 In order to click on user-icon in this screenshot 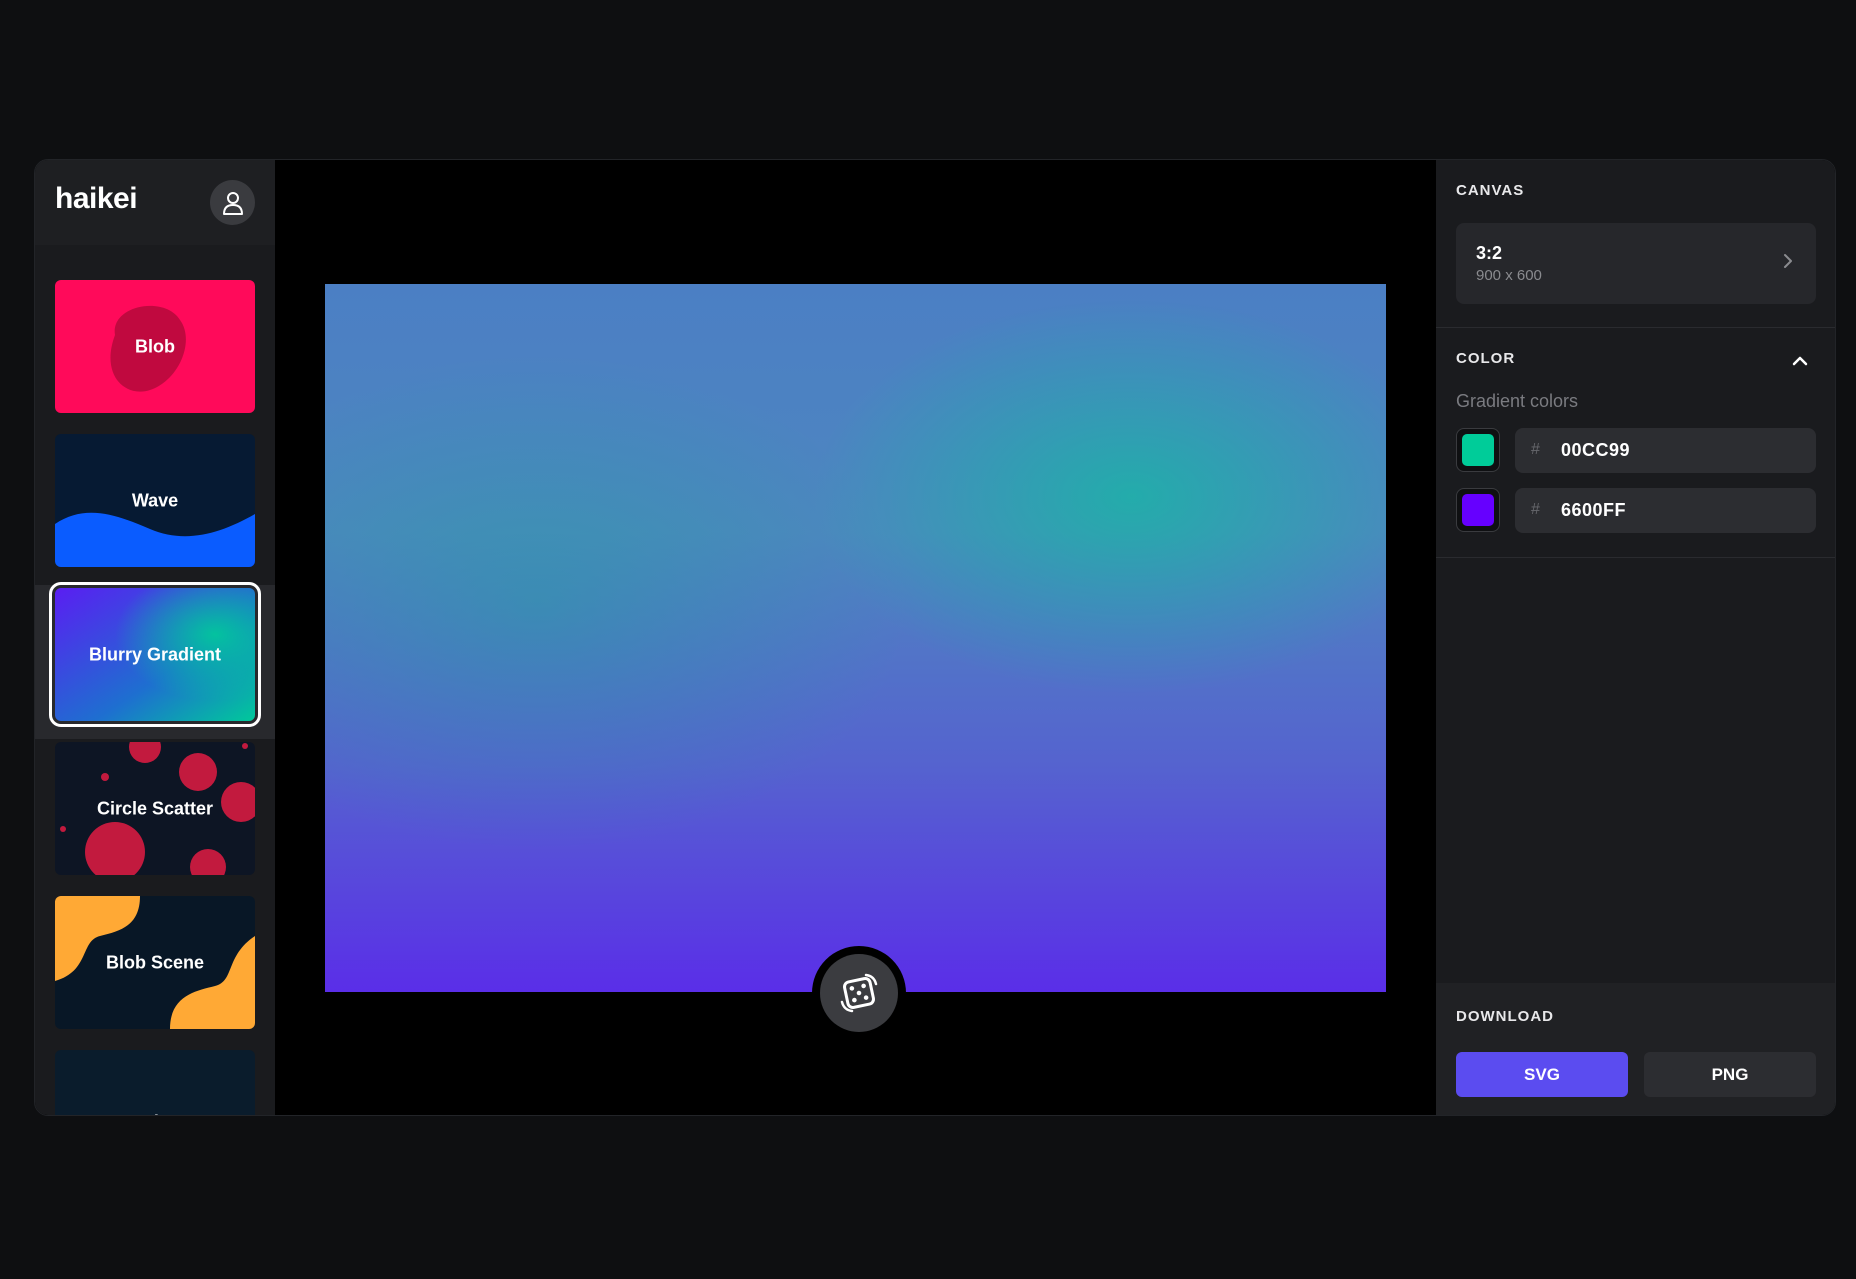, I will do `click(232, 203)`.